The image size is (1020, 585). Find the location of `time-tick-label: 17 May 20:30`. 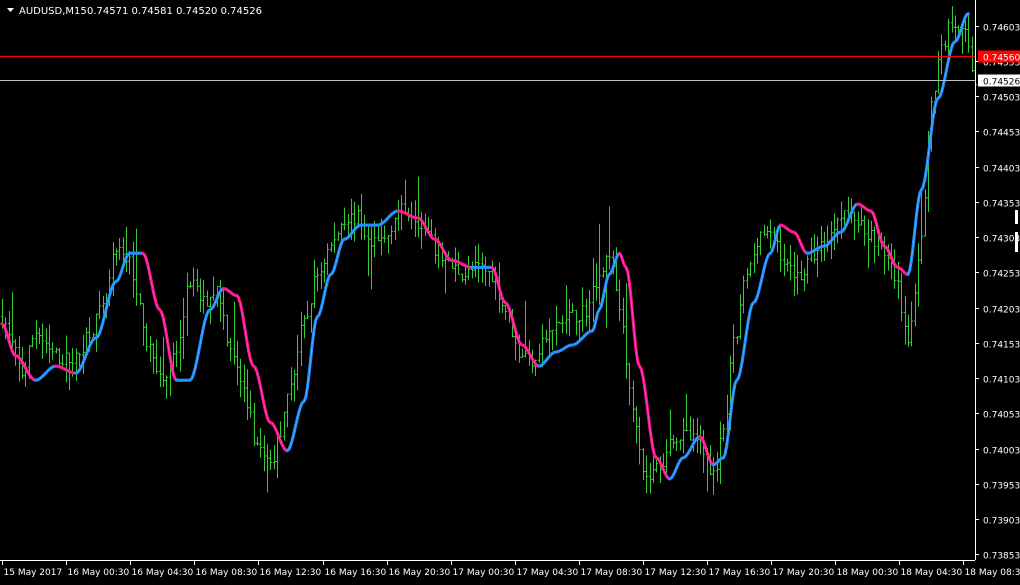

time-tick-label: 17 May 20:30 is located at coordinates (804, 573).